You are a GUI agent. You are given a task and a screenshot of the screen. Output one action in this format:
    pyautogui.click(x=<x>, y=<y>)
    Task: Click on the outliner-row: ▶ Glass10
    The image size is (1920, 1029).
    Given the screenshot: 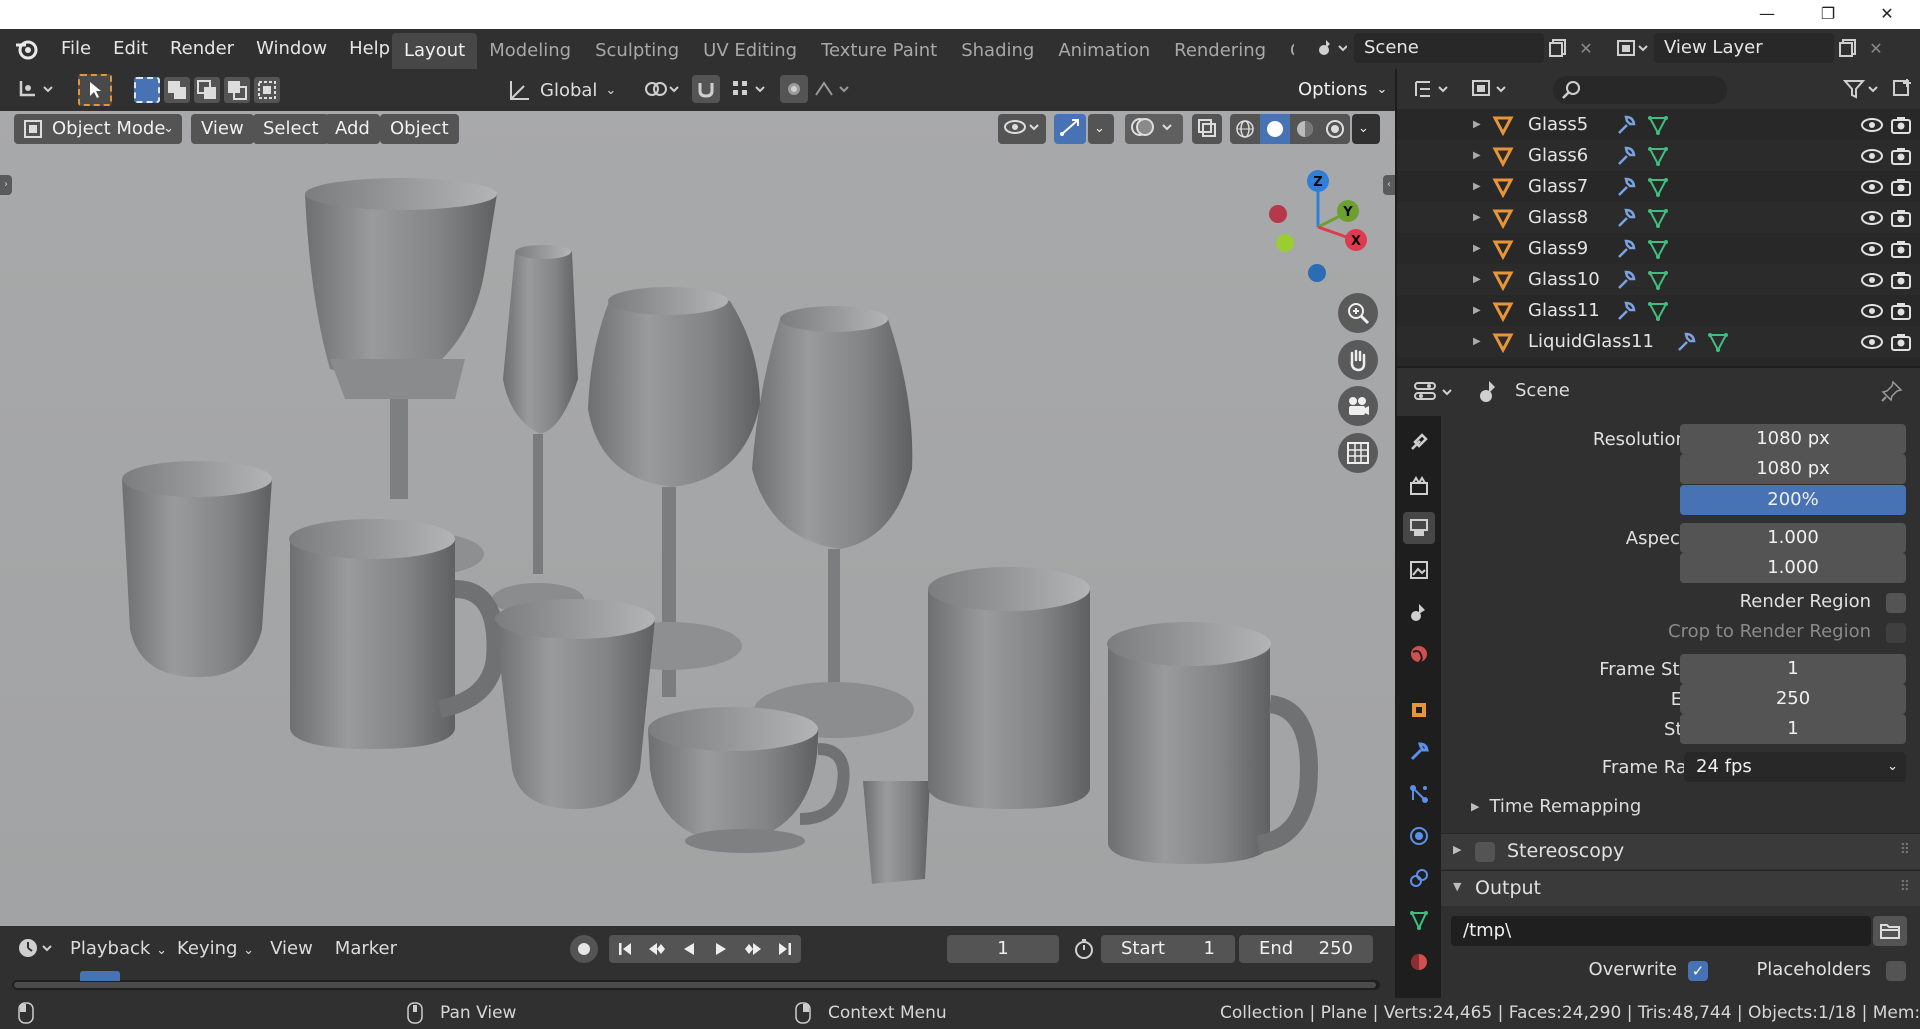 What is the action you would take?
    pyautogui.click(x=1658, y=279)
    